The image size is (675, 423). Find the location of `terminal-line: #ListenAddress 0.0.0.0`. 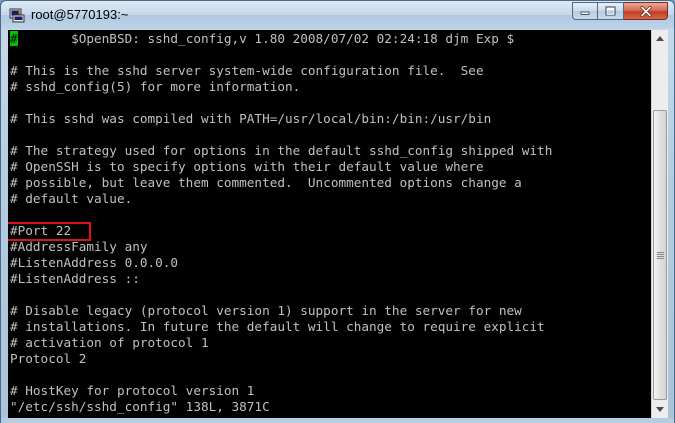

terminal-line: #ListenAddress 0.0.0.0 is located at coordinates (94, 262).